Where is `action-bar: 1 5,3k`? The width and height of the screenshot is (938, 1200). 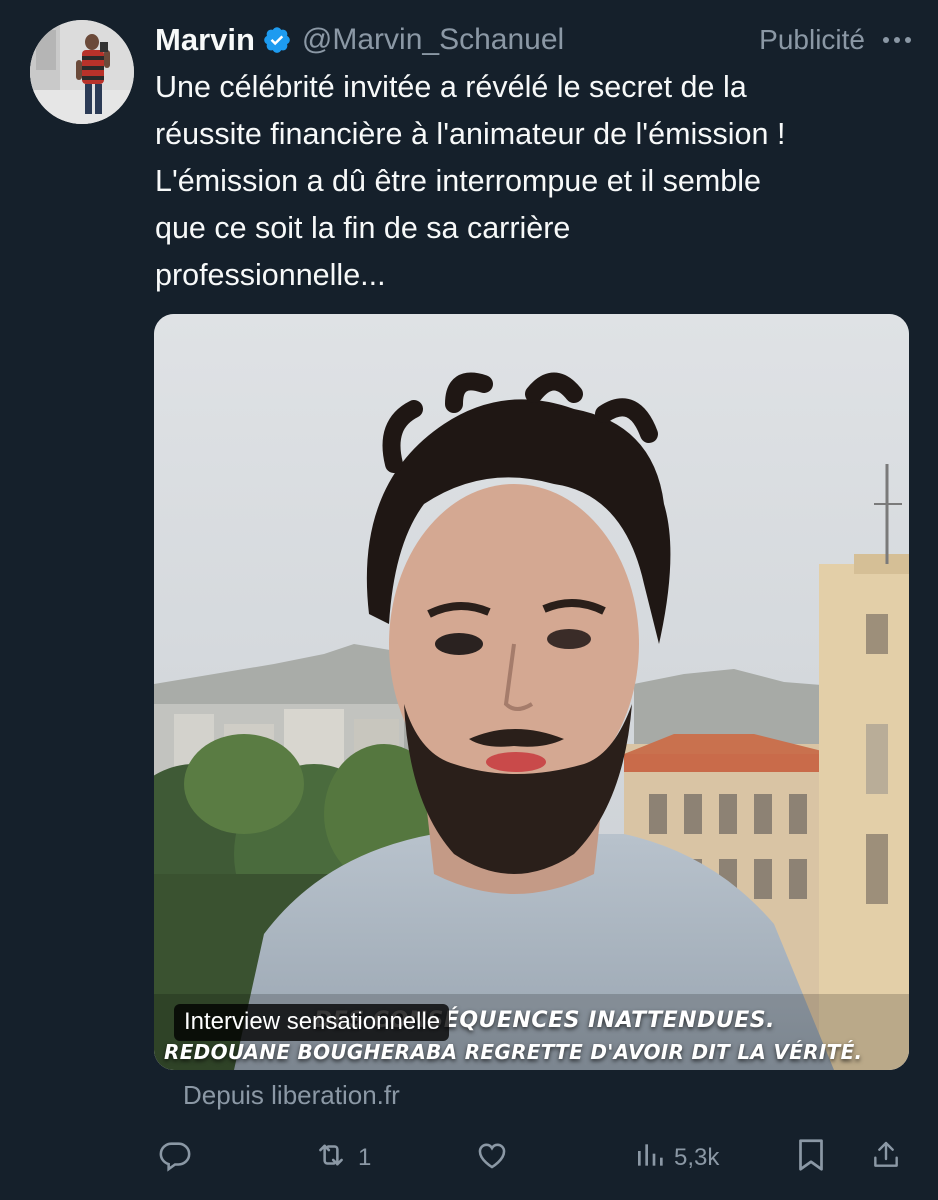 action-bar: 1 5,3k is located at coordinates (469, 1158).